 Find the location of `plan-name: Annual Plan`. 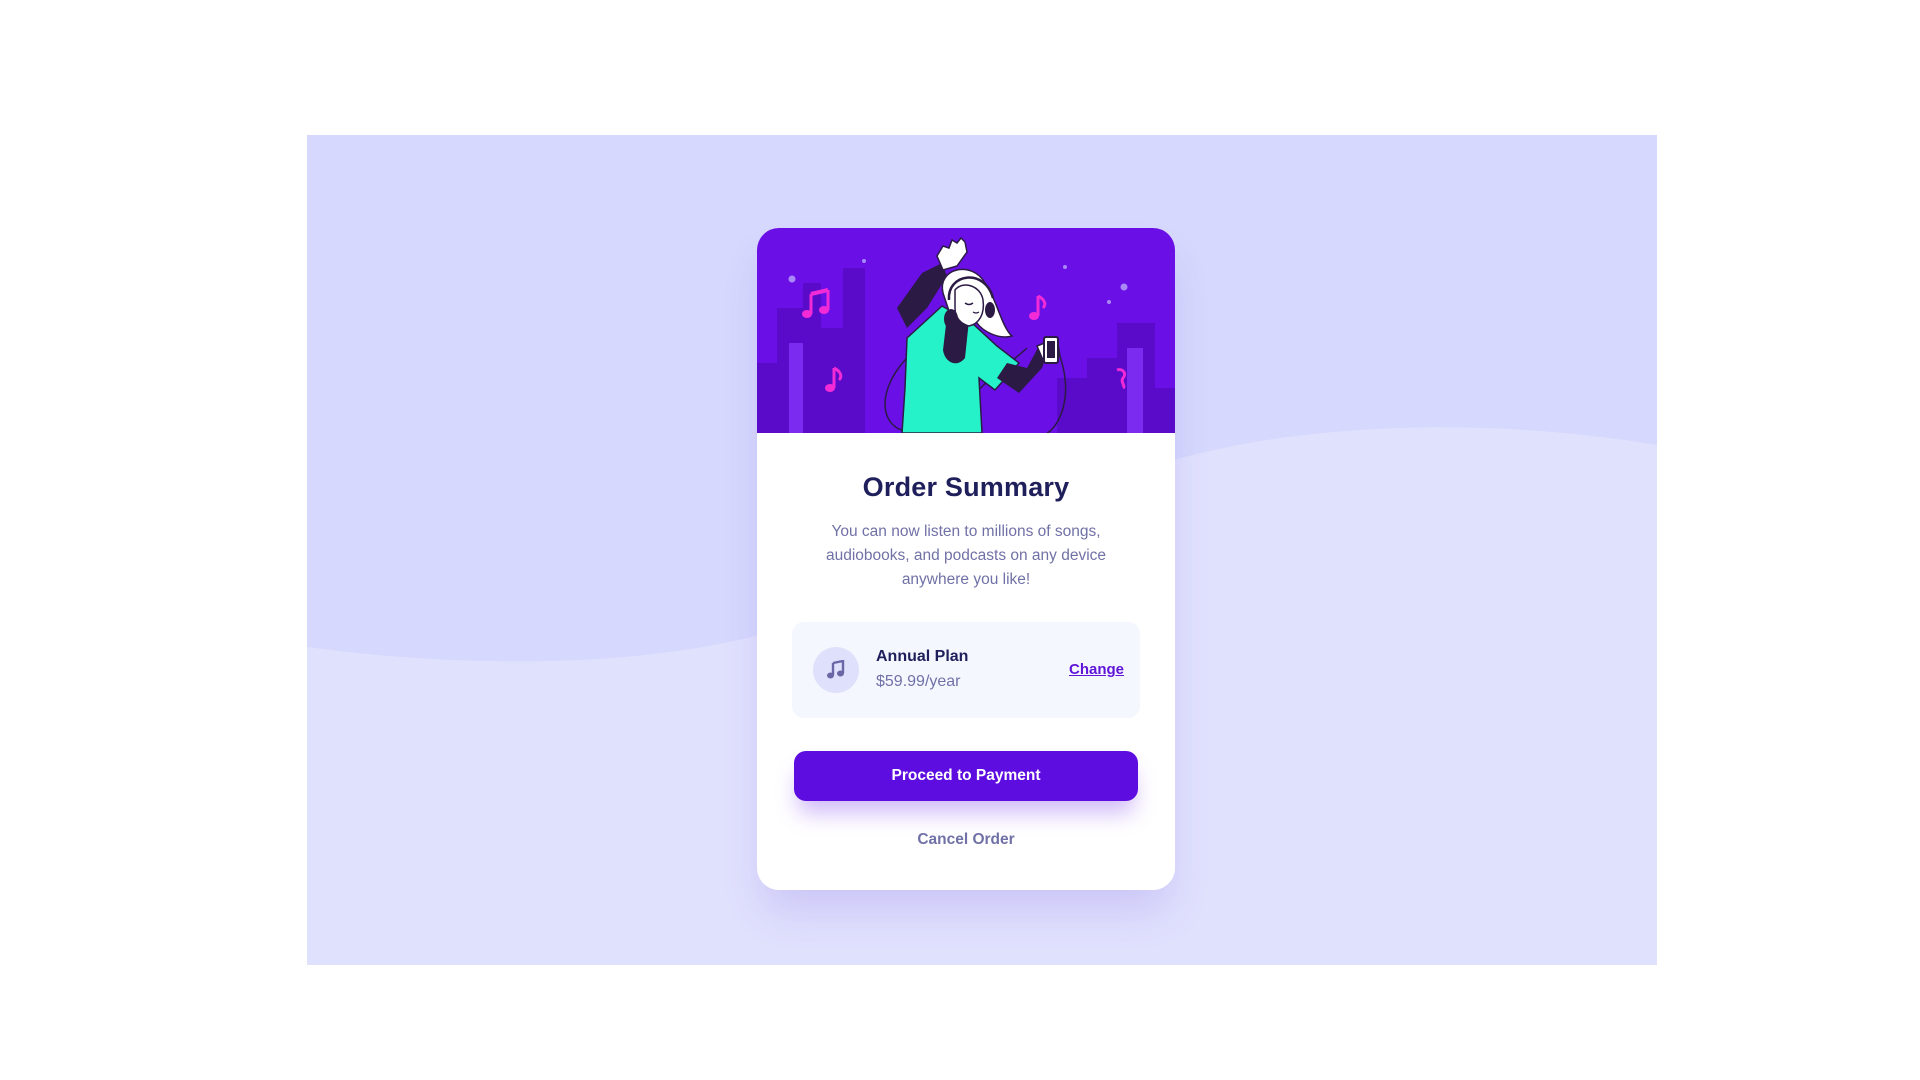

plan-name: Annual Plan is located at coordinates (922, 656).